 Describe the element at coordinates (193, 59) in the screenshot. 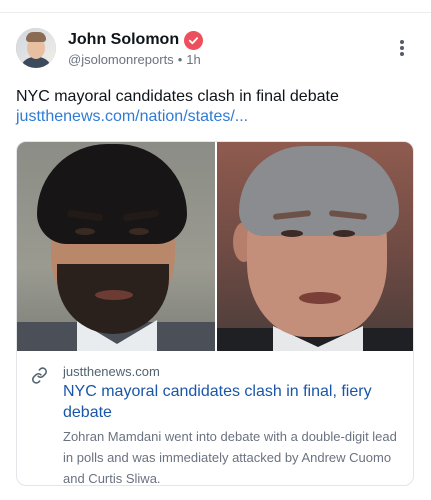

I see `post-time: 1h` at that location.